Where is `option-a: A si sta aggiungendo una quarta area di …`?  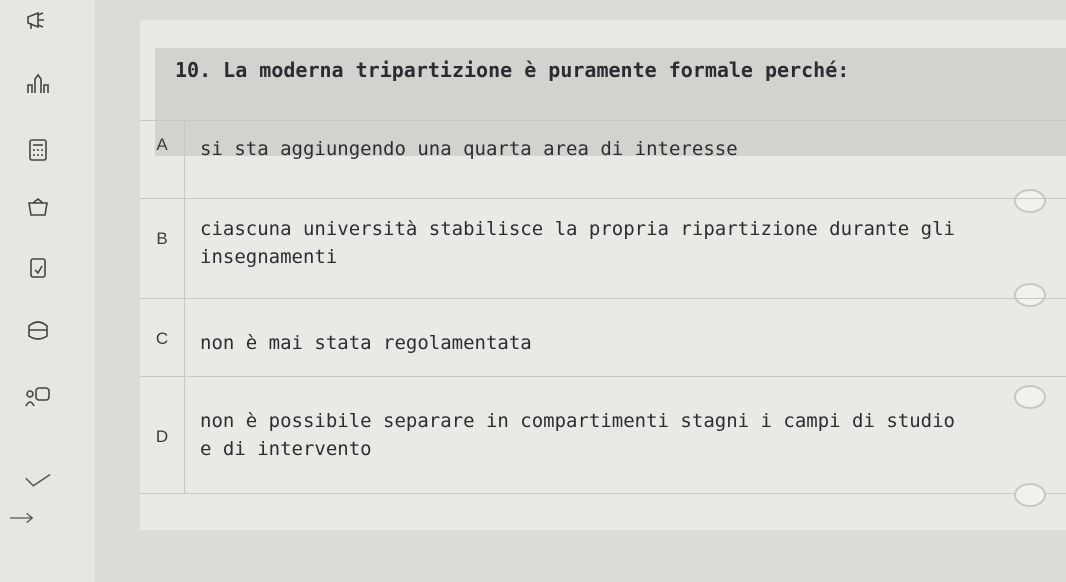 option-a: A si sta aggiungendo una quarta area di … is located at coordinates (603, 166).